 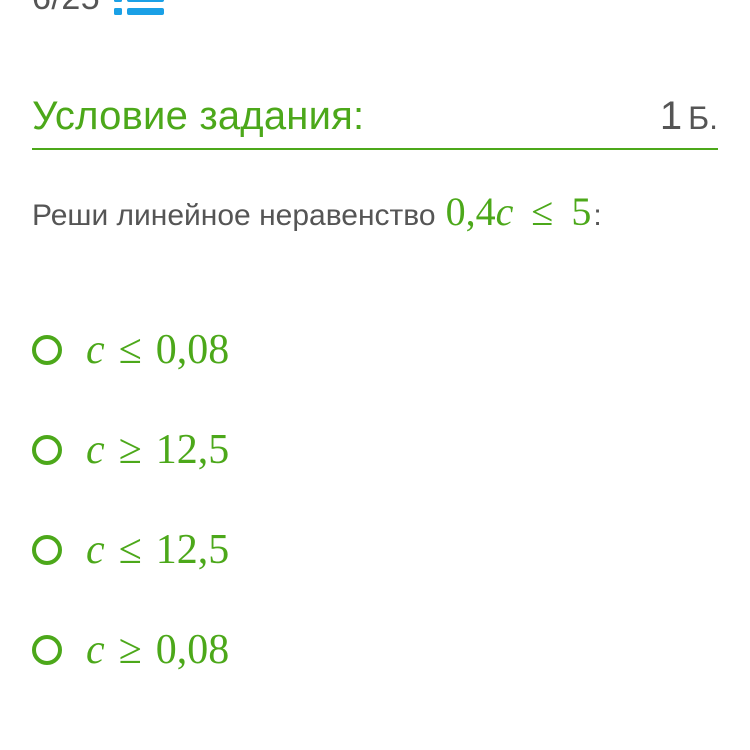 I want to click on answer-label: c ≥ 12,5, so click(x=157, y=450).